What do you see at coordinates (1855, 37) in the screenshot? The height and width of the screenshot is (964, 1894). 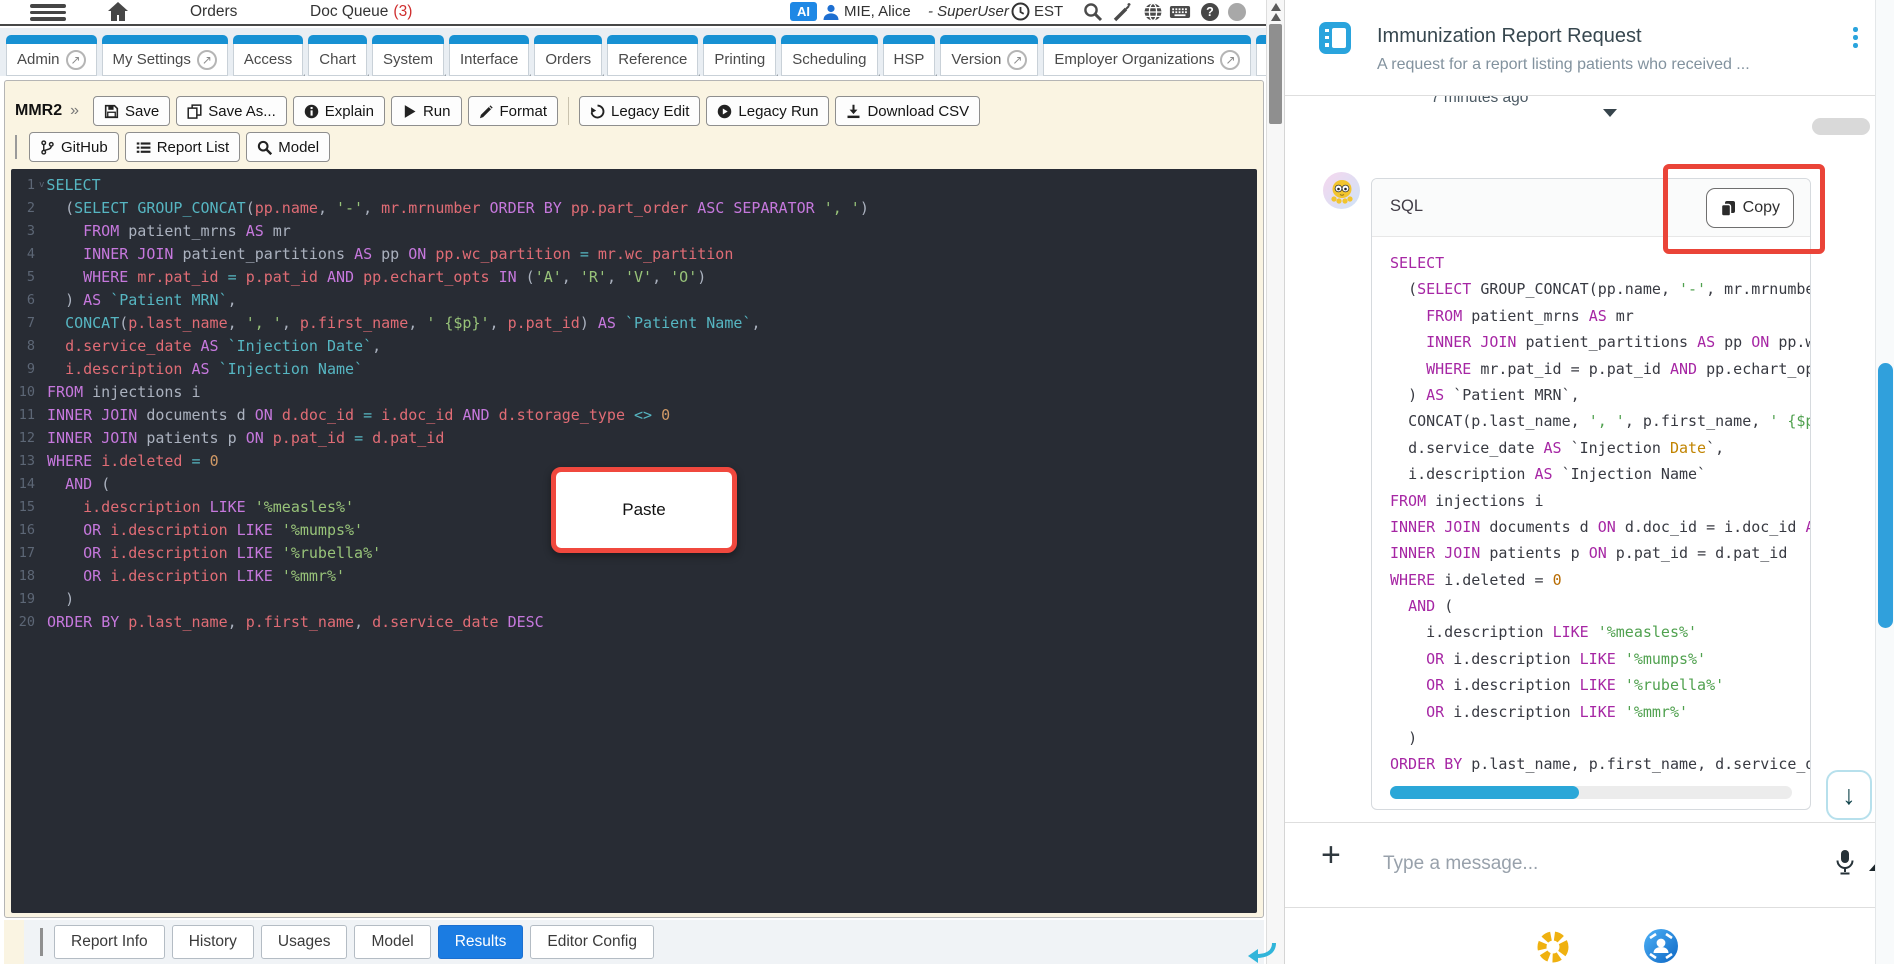 I see `kebab-menu-icon` at bounding box center [1855, 37].